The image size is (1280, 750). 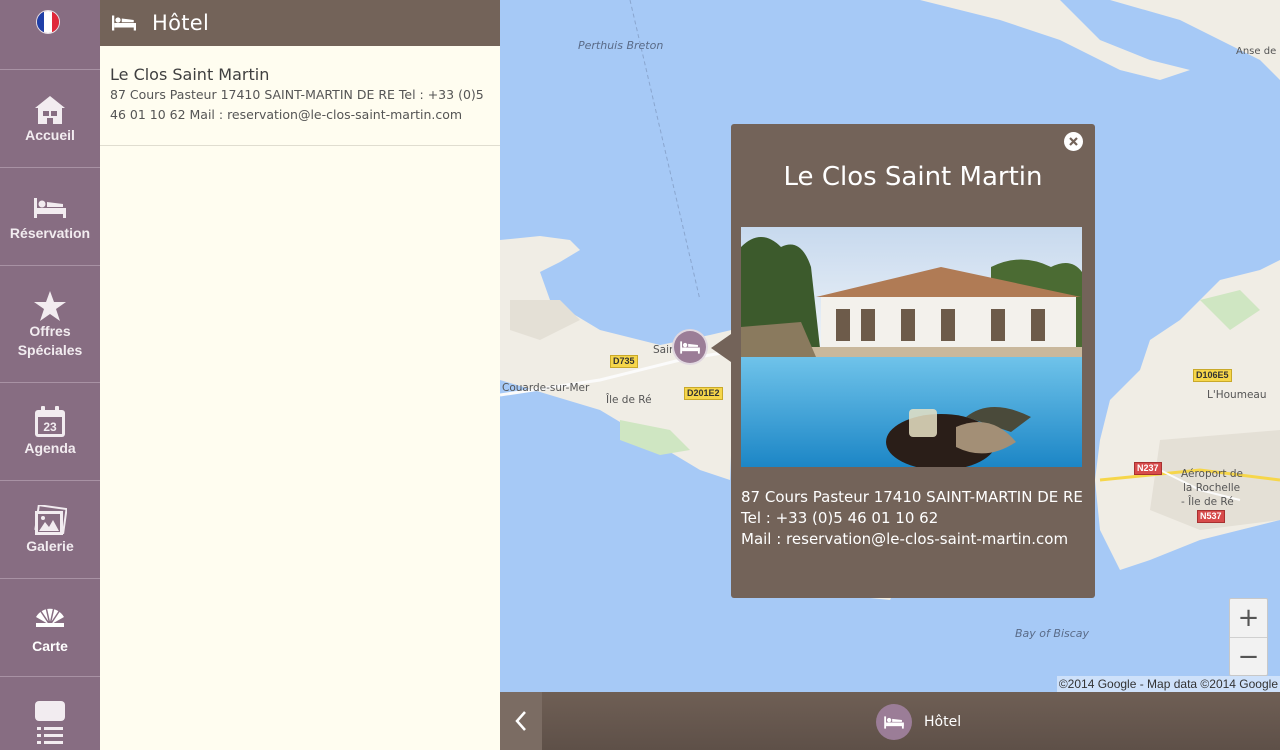 I want to click on category-indicator: Hôtel, so click(x=918, y=722).